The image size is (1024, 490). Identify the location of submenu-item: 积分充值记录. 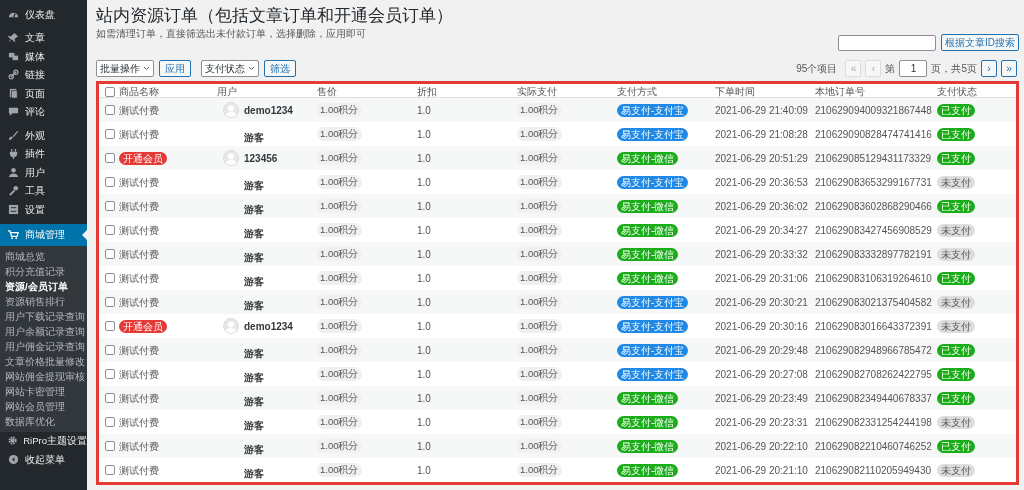
(43, 271).